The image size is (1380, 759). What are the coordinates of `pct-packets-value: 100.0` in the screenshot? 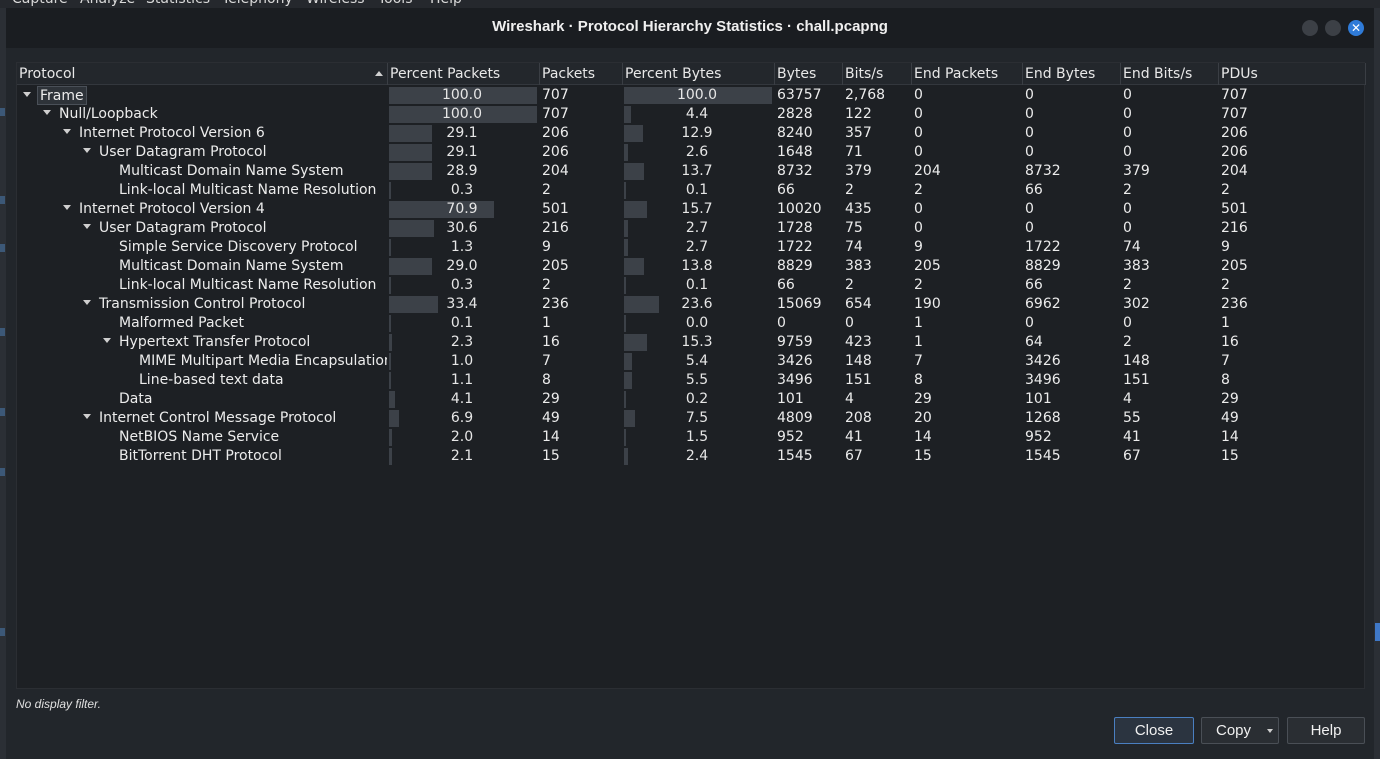 It's located at (462, 95).